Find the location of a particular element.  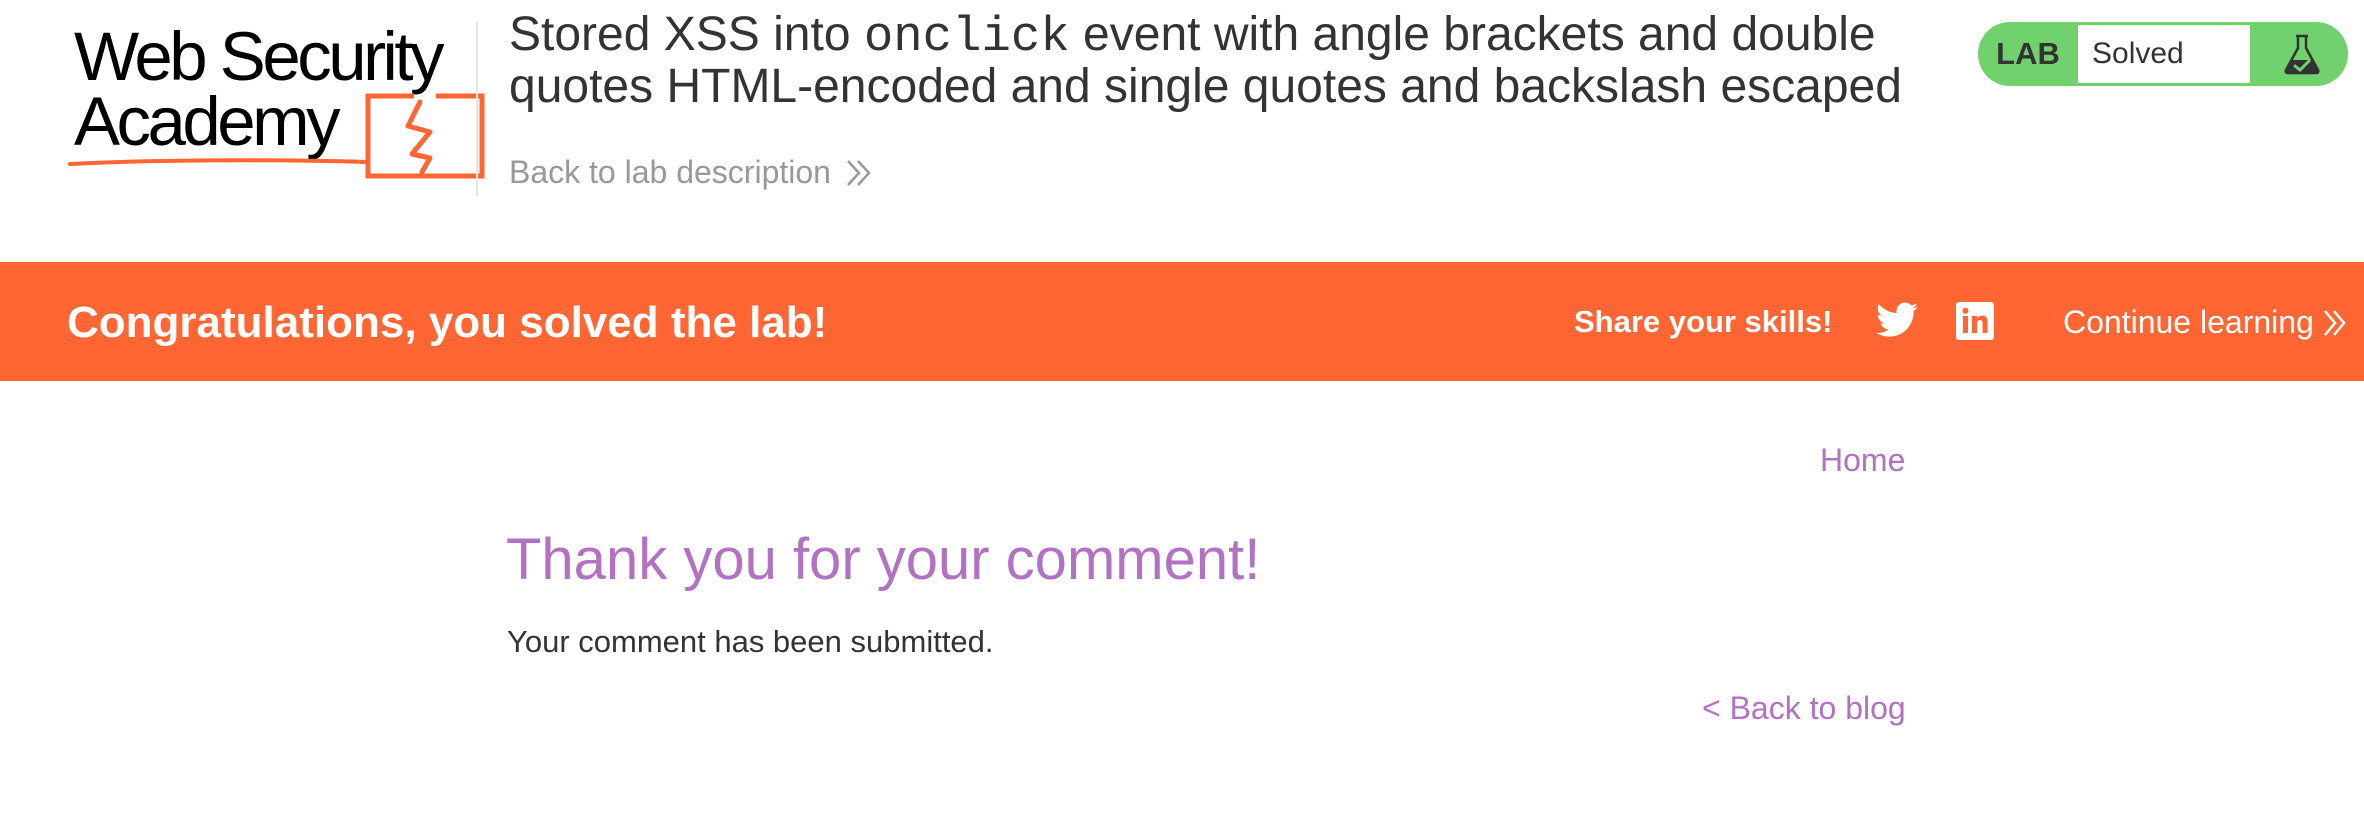

lab-status-value: Solved is located at coordinates (2164, 54).